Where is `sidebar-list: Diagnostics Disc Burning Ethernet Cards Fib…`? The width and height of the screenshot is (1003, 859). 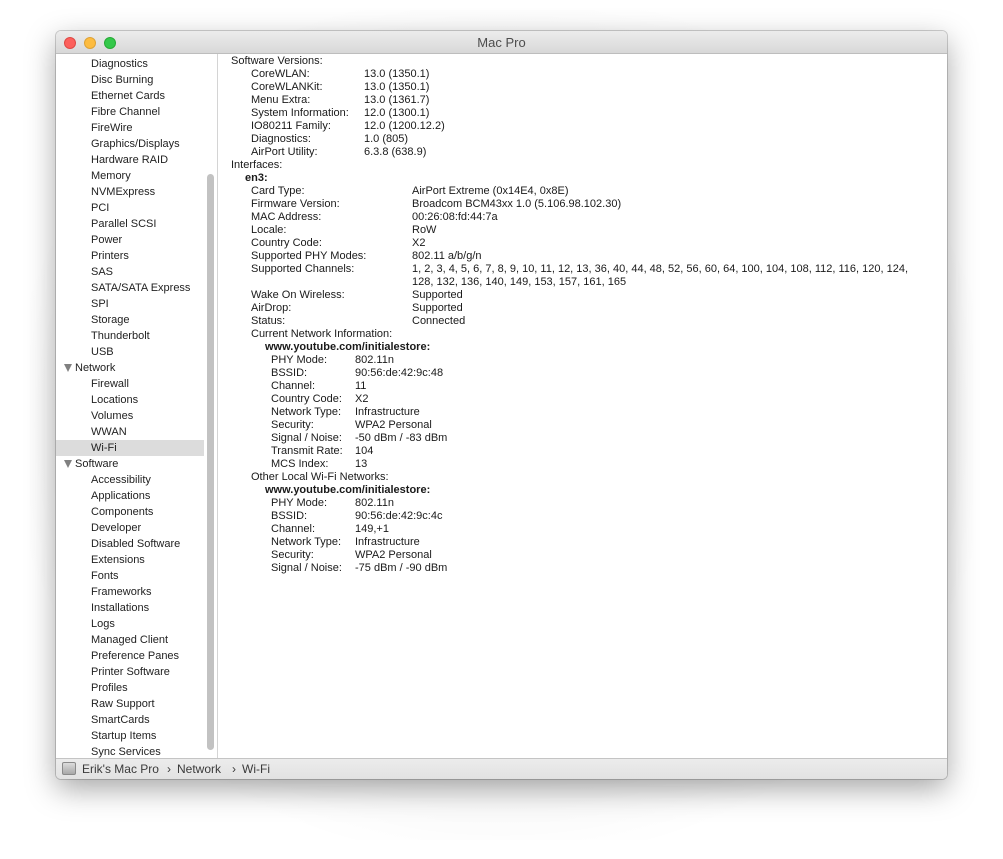 sidebar-list: Diagnostics Disc Burning Ethernet Cards Fib… is located at coordinates (130, 407).